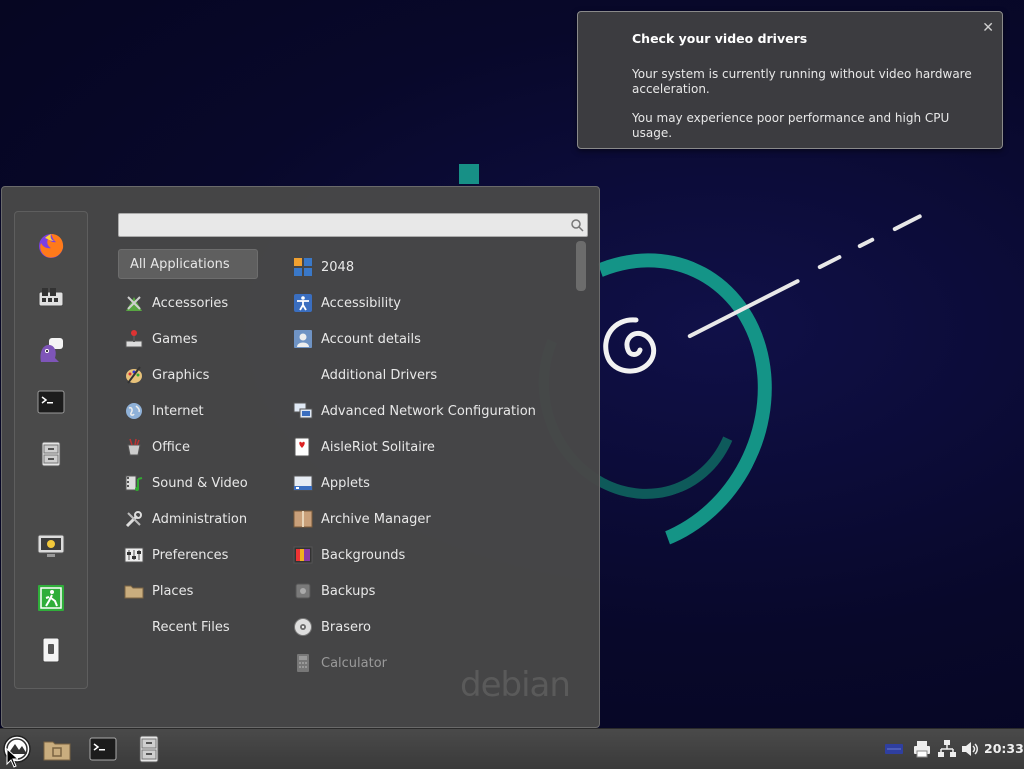  Describe the element at coordinates (894, 749) in the screenshot. I see `keyboard-layout-icon` at that location.